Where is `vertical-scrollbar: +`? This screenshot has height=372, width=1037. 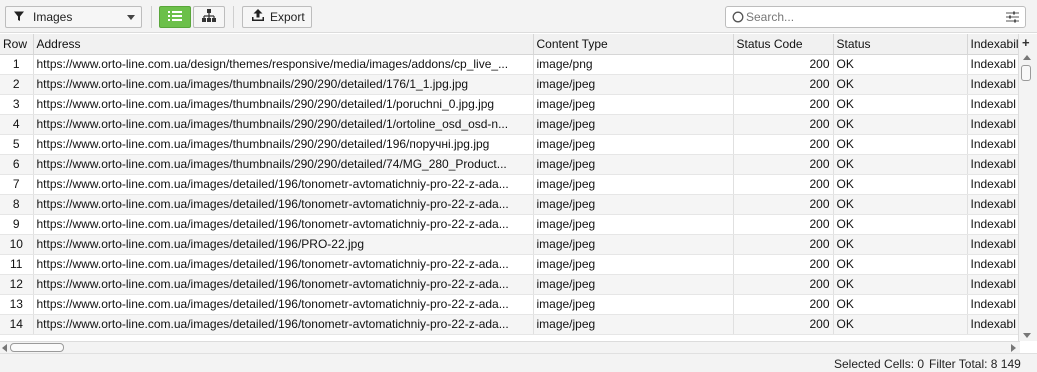 vertical-scrollbar: + is located at coordinates (1027, 187).